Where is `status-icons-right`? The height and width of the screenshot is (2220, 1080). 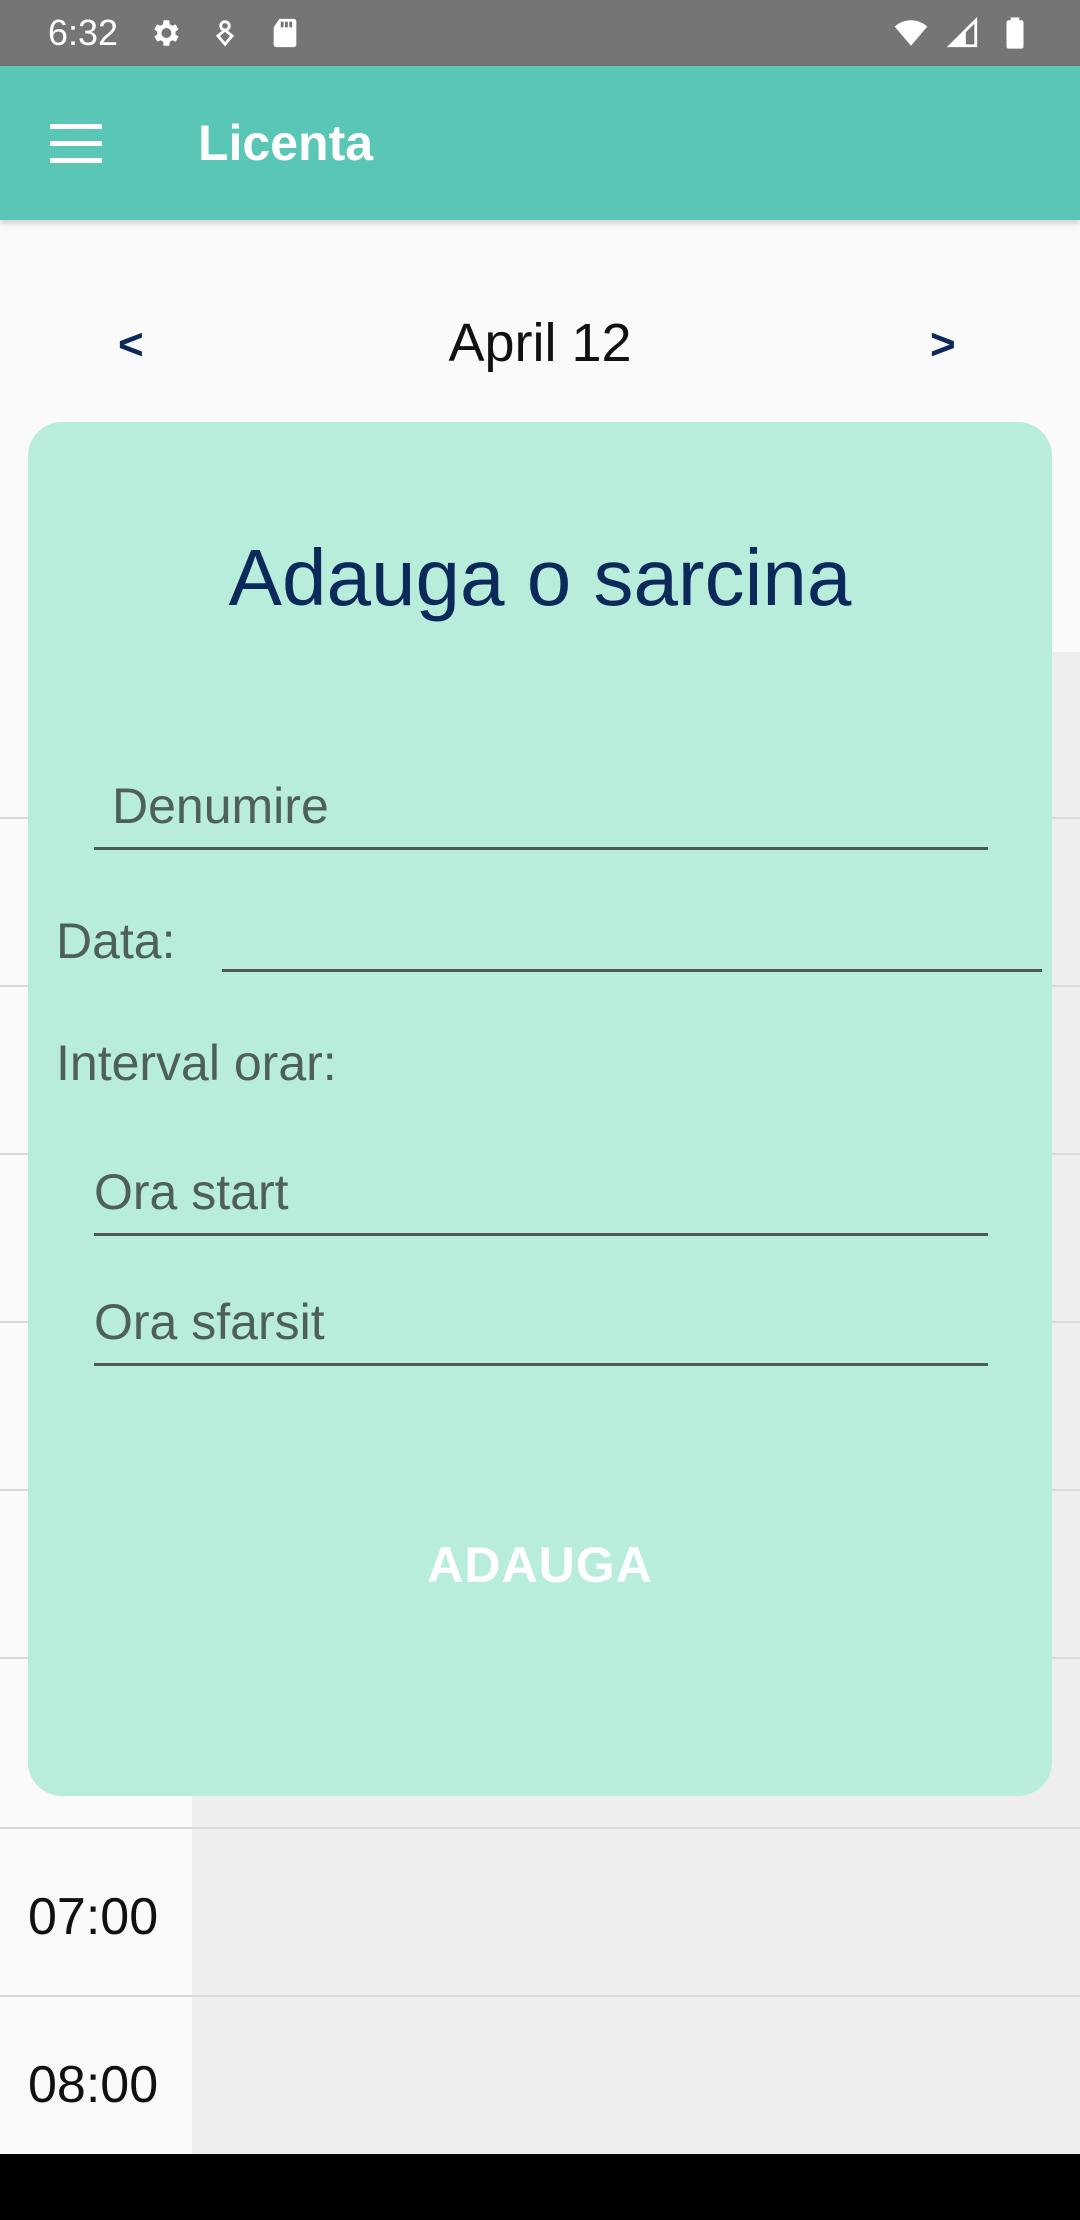
status-icons-right is located at coordinates (963, 33).